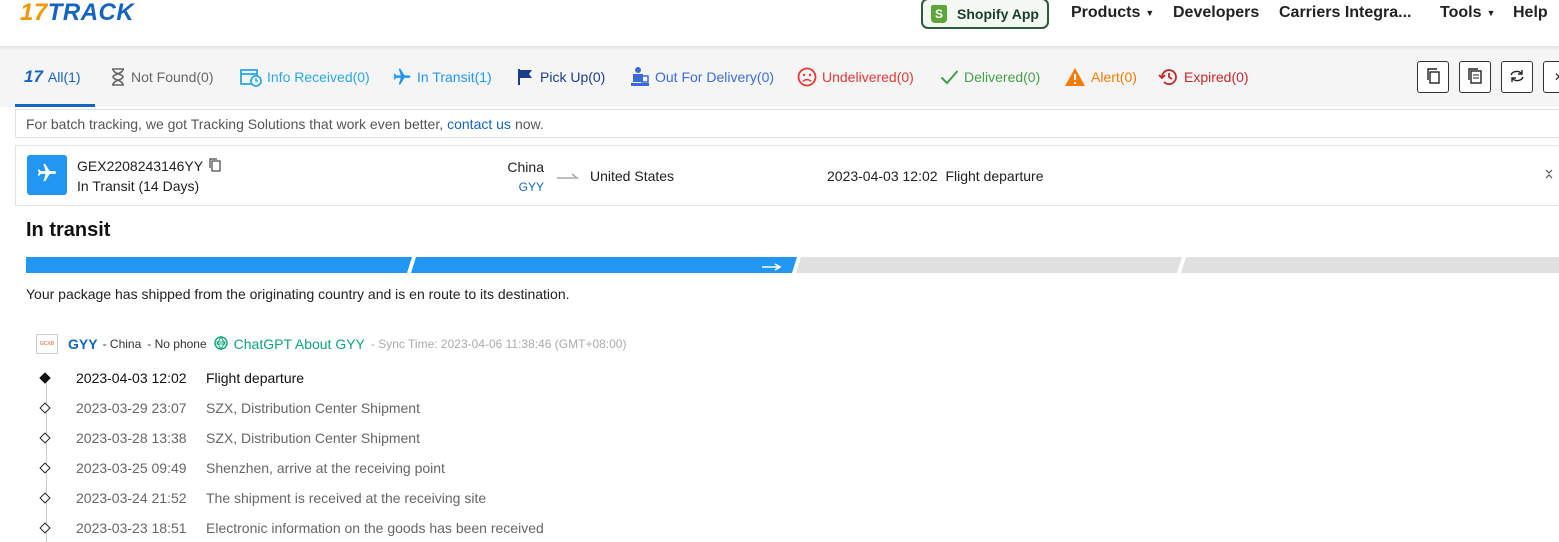 The width and height of the screenshot is (1559, 542). I want to click on event-time: 2023-04-03 12:02, so click(131, 378).